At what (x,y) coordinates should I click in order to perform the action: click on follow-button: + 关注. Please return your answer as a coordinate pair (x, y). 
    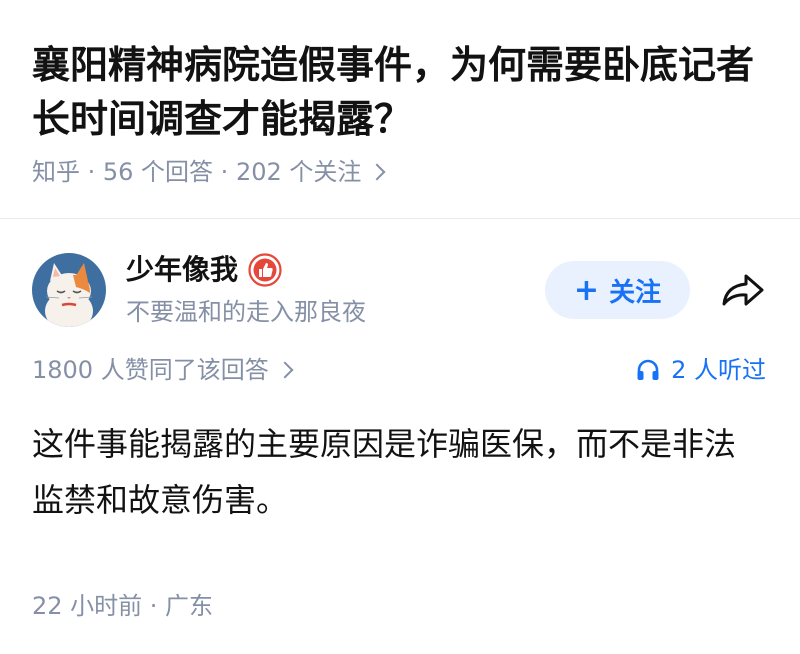
    Looking at the image, I should click on (617, 290).